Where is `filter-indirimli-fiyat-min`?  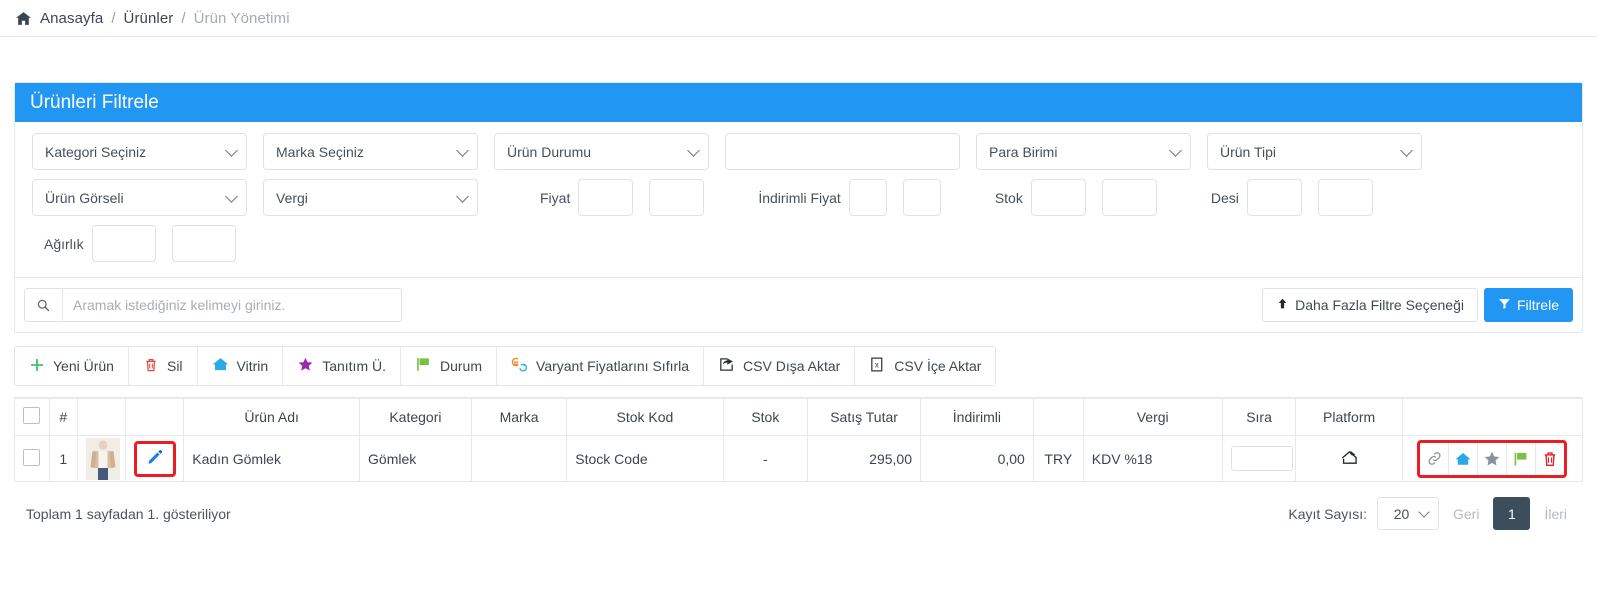
filter-indirimli-fiyat-min is located at coordinates (867, 197).